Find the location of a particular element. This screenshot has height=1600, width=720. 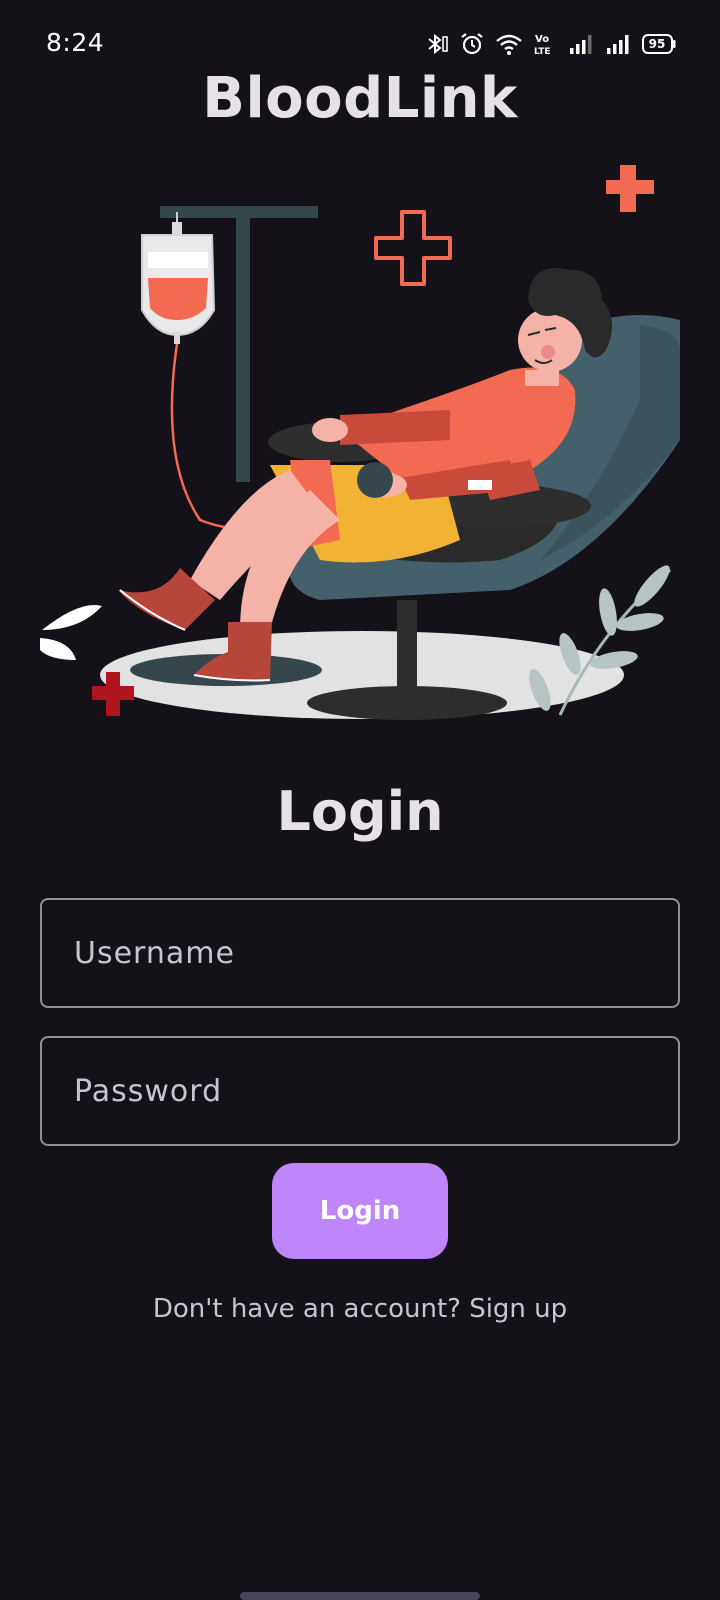

battery-level: 95 is located at coordinates (657, 44).